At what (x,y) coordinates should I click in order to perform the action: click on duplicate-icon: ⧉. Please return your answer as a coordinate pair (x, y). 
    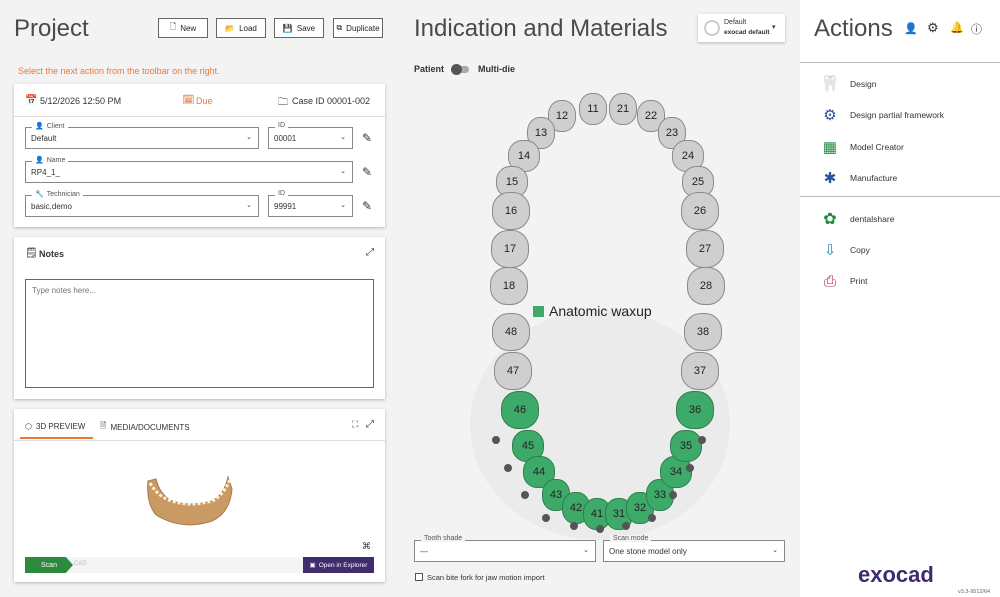
    Looking at the image, I should click on (339, 27).